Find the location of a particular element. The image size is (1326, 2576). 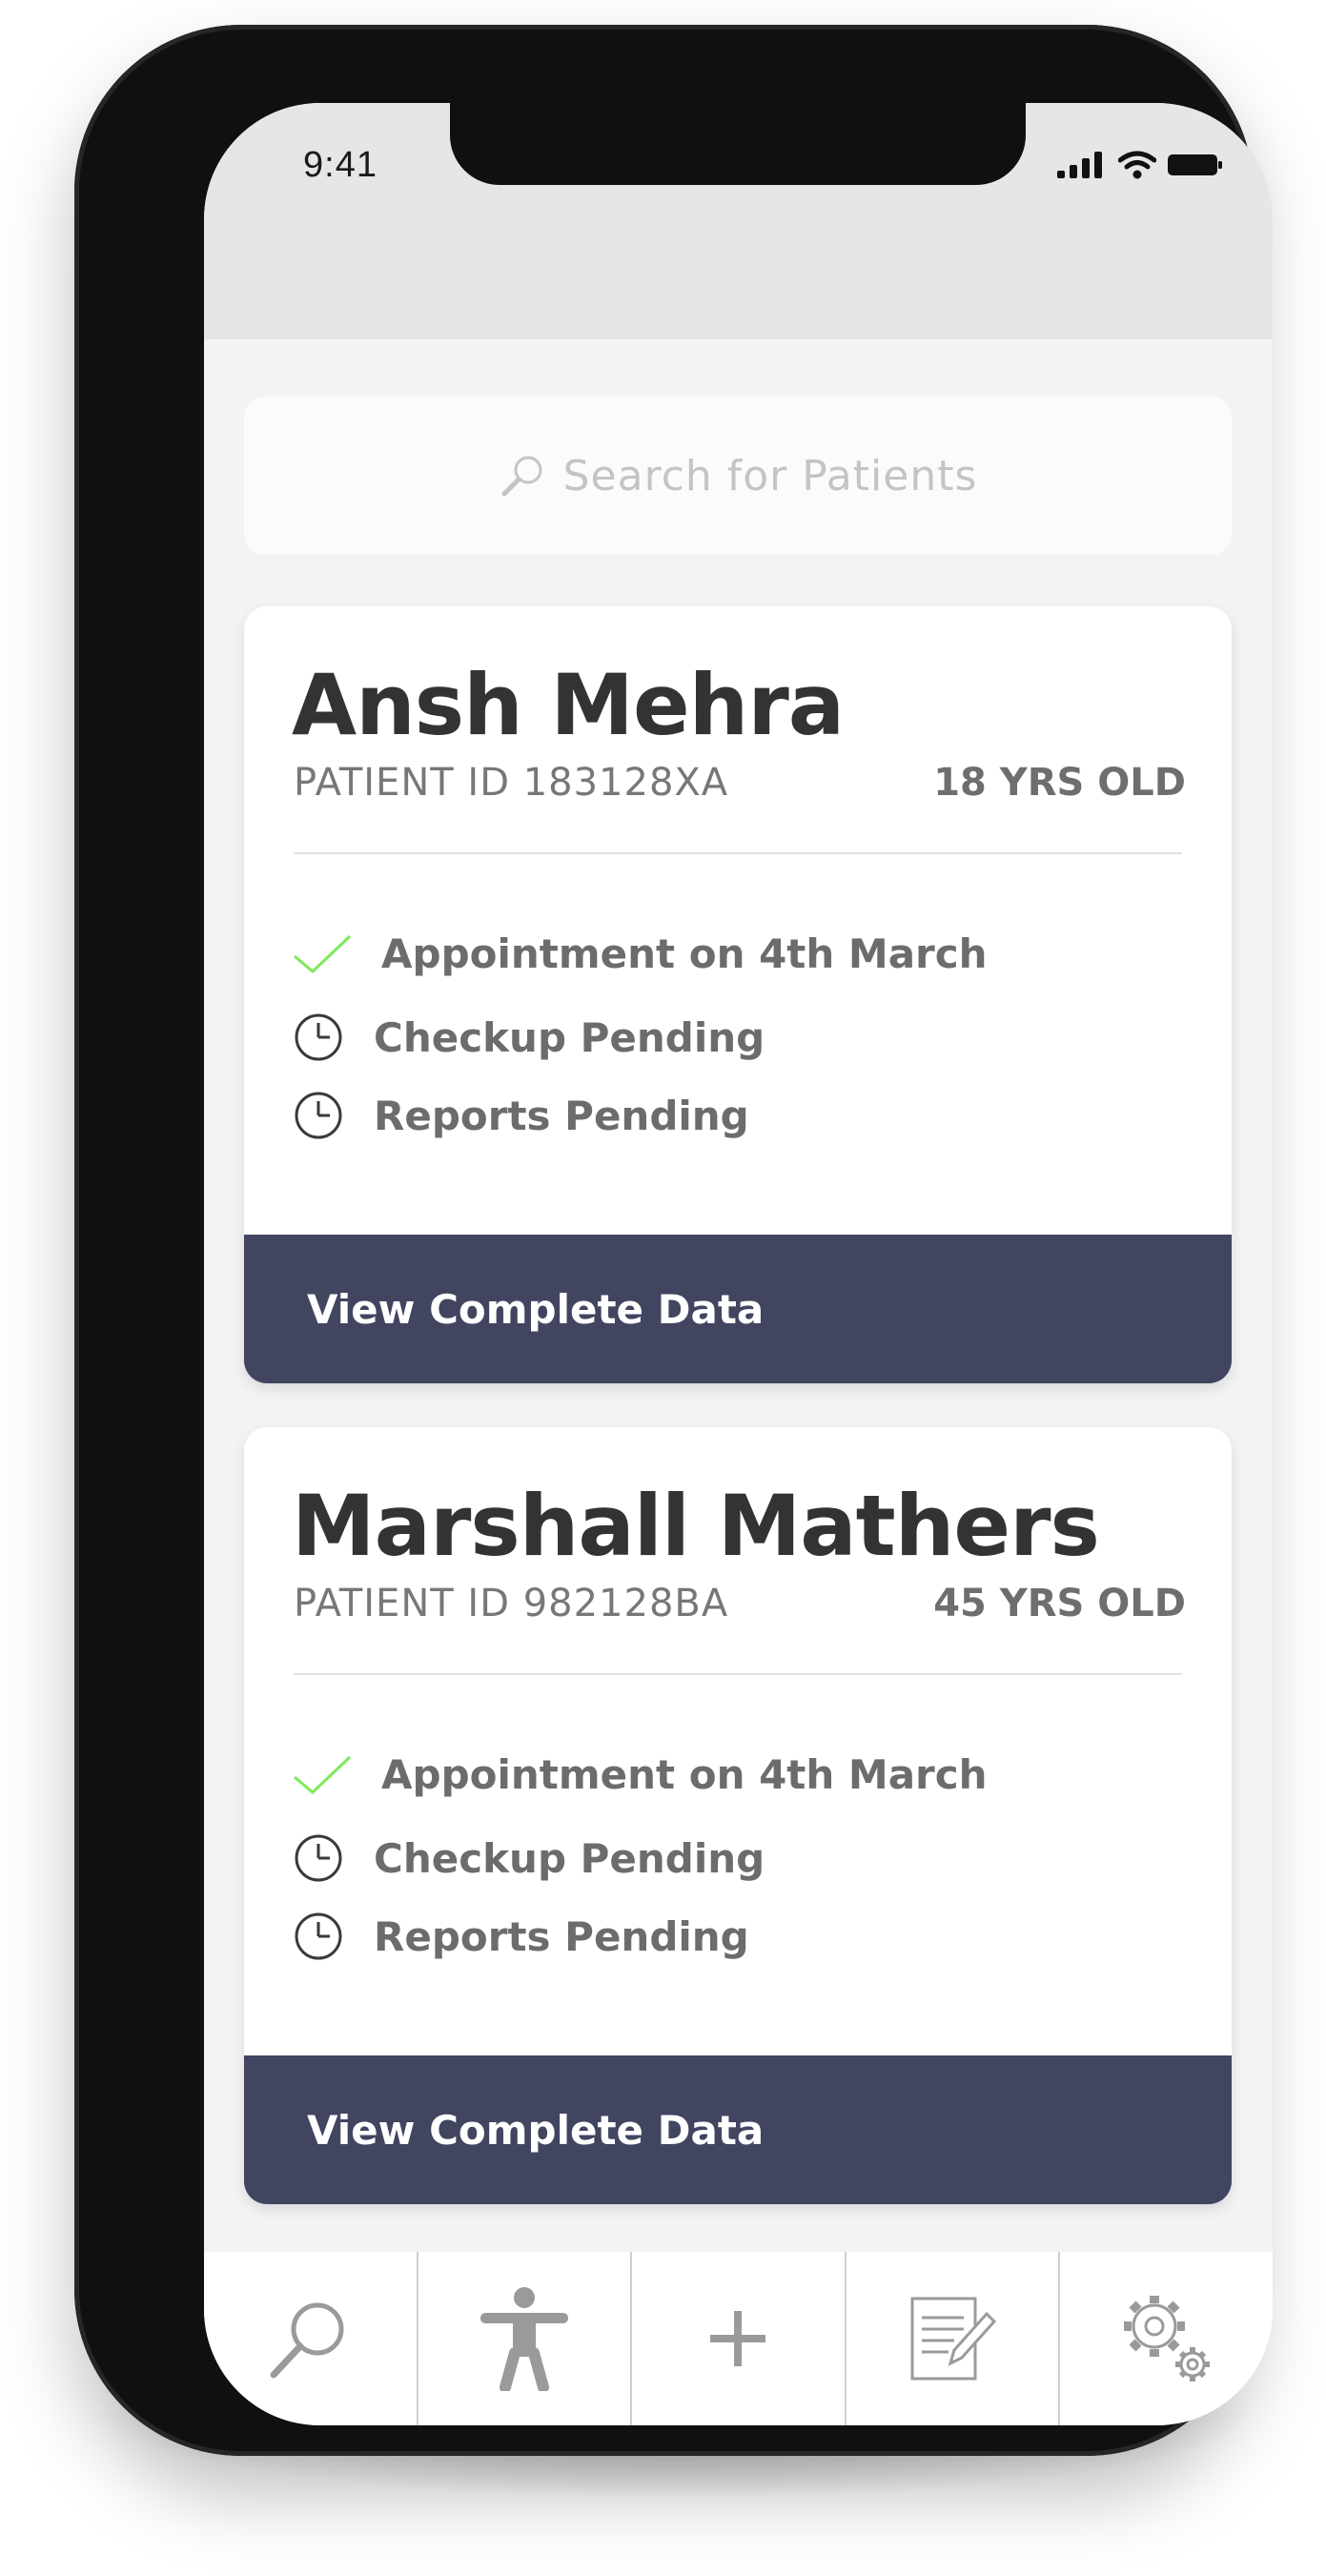

tab-search is located at coordinates (311, 2339).